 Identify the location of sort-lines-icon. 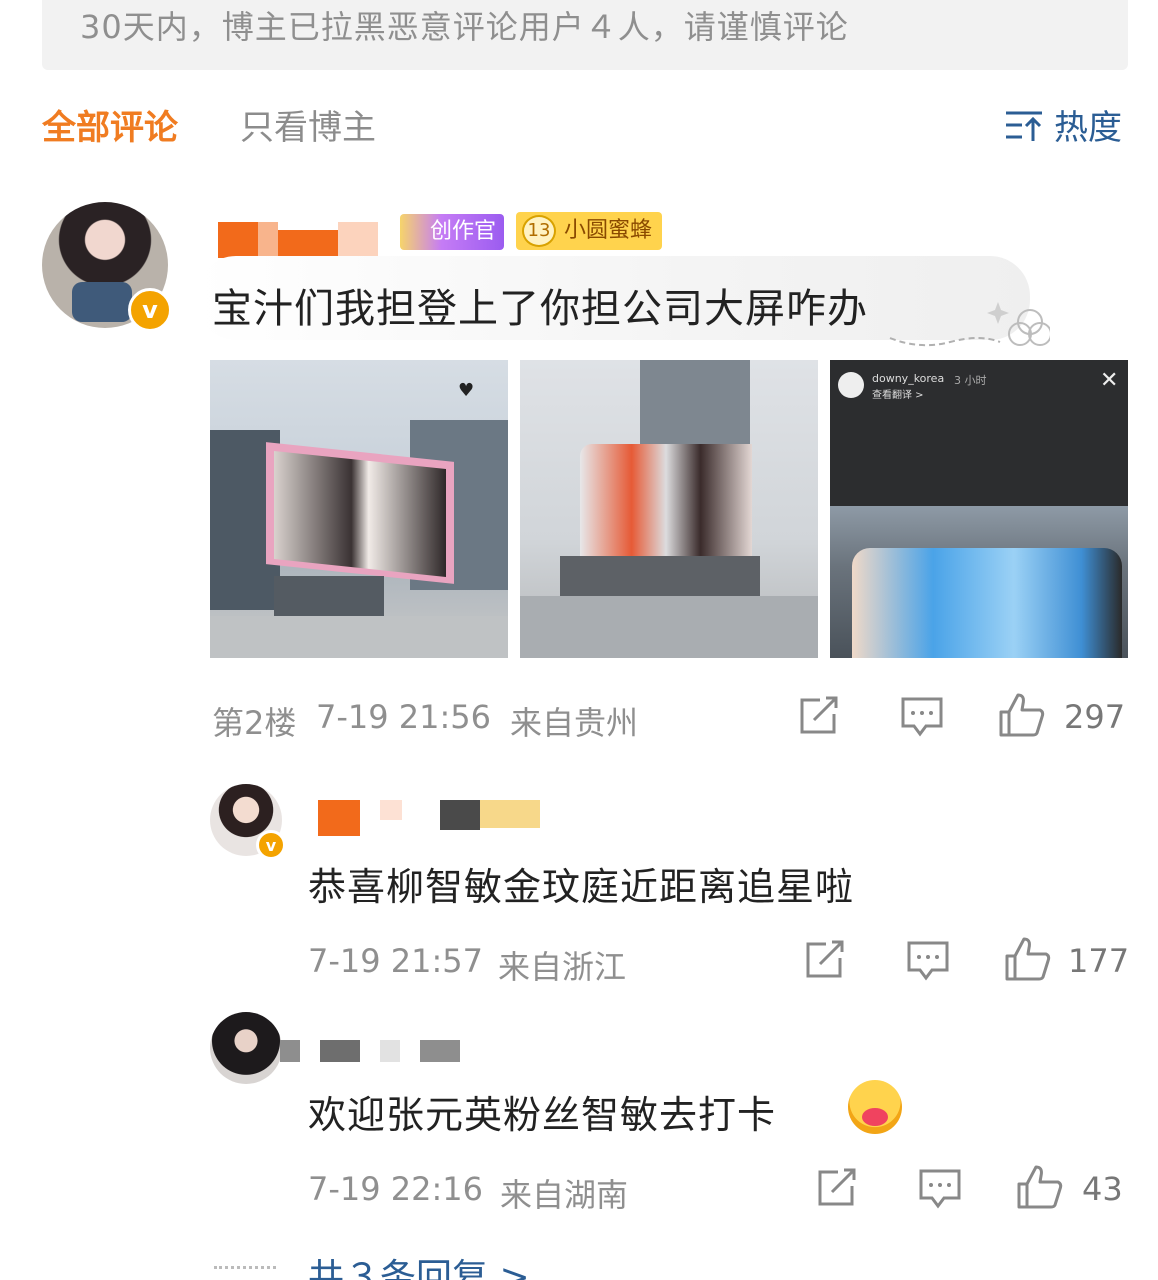
(1024, 126).